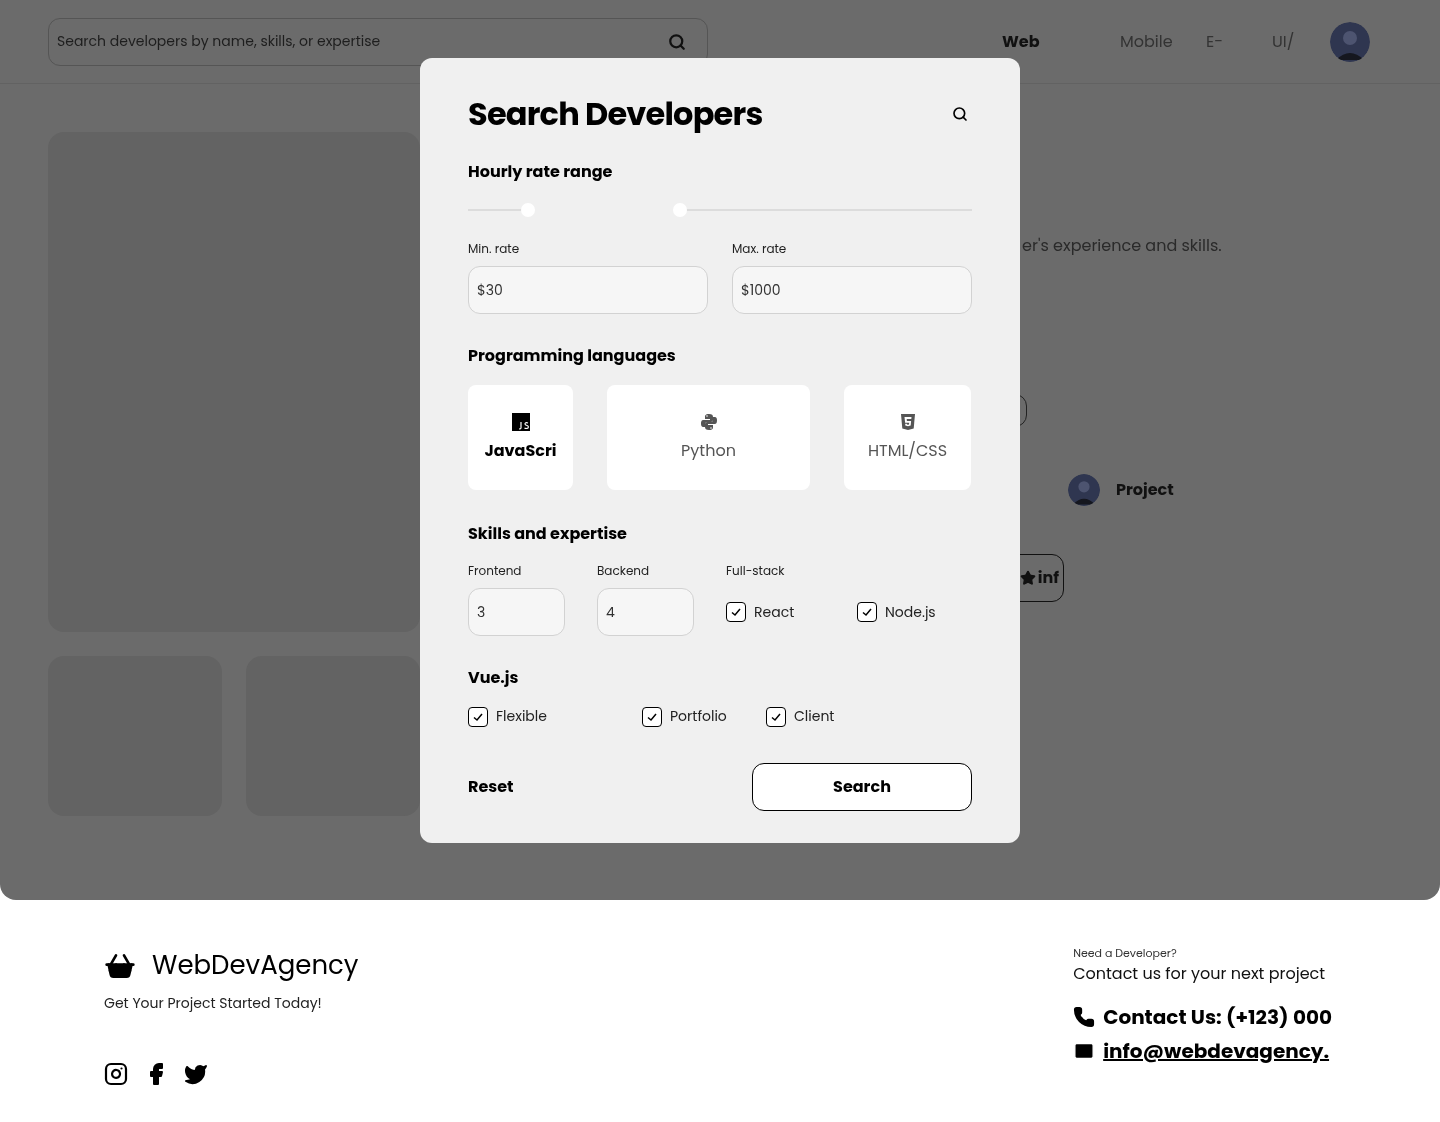 Image resolution: width=1440 pixels, height=1122 pixels. Describe the element at coordinates (495, 571) in the screenshot. I see `field-label: Frontend` at that location.